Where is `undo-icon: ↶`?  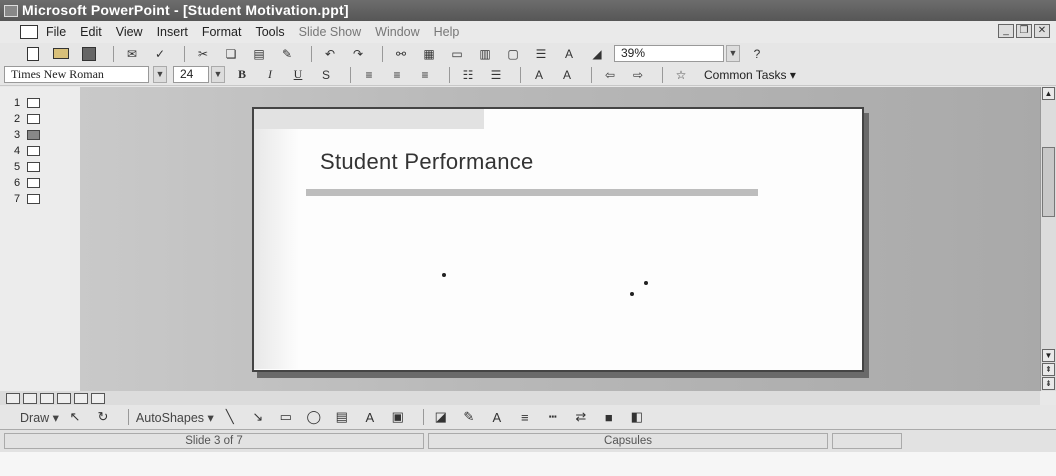
undo-icon: ↶ is located at coordinates (330, 53).